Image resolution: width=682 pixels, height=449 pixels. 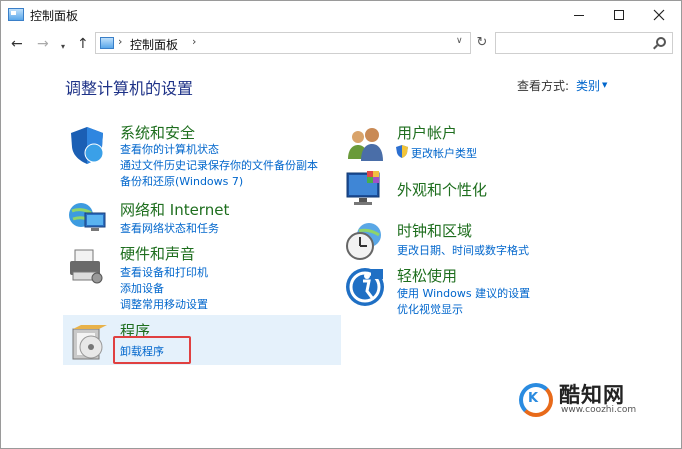 I want to click on maximize-icon, so click(x=619, y=15).